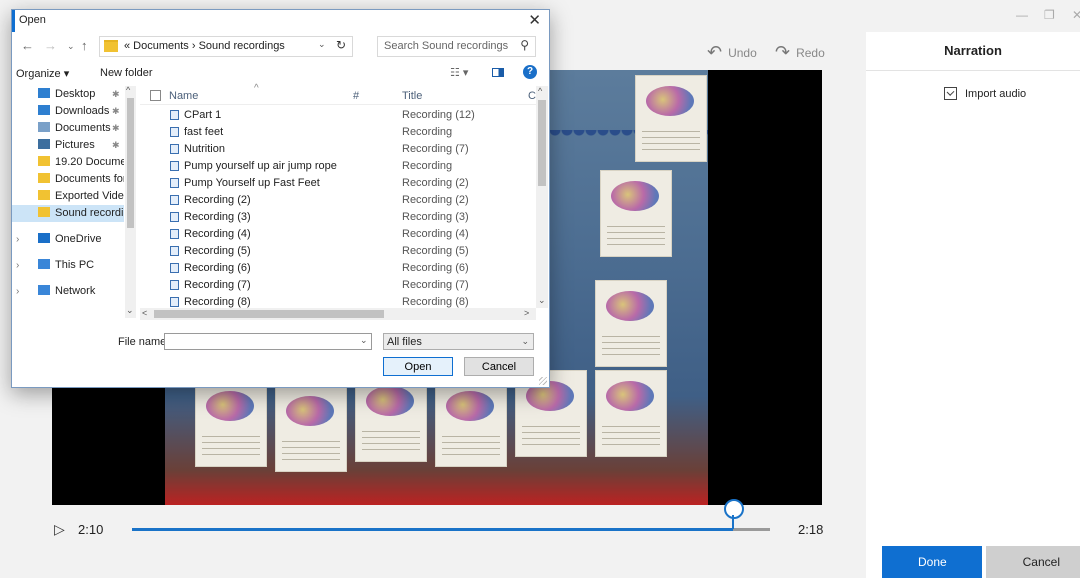 Image resolution: width=1080 pixels, height=578 pixels. I want to click on file-row: Recording (5) Recording (5), so click(338, 251).